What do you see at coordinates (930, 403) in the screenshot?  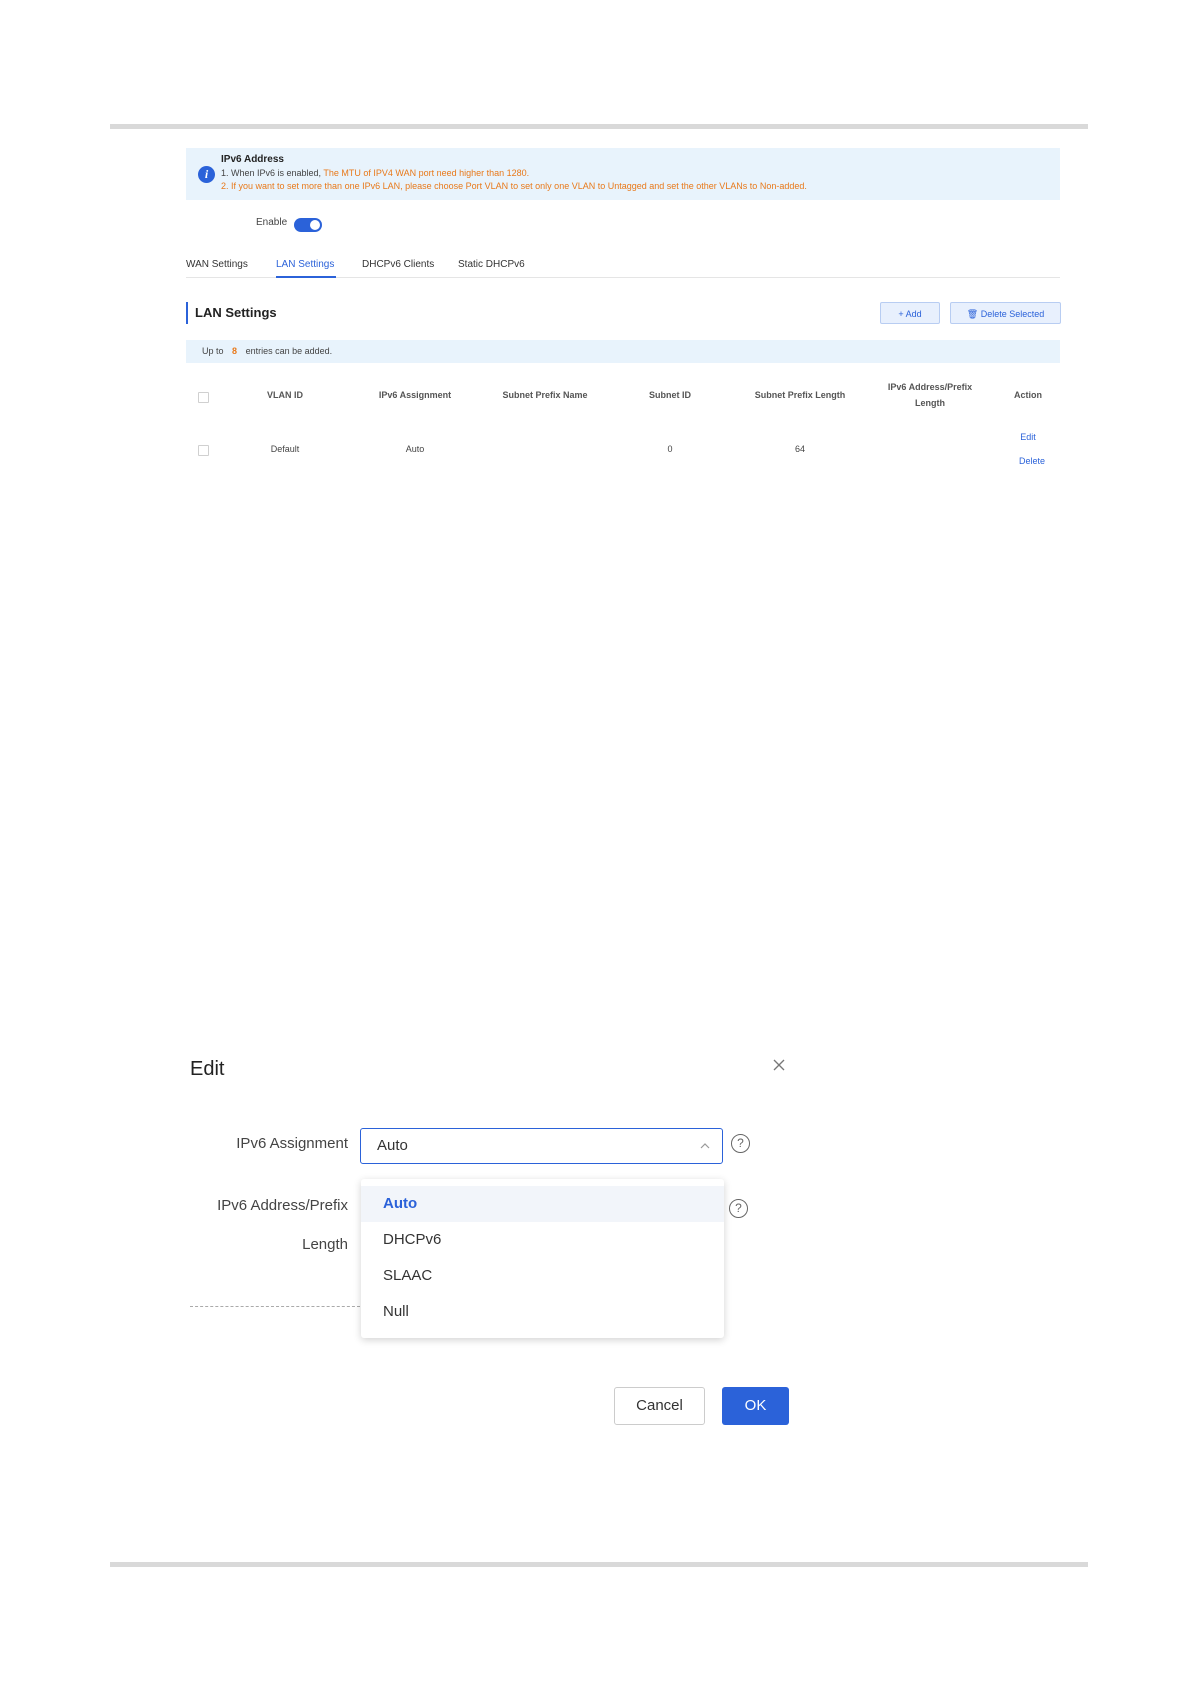 I see `header-length: Length` at bounding box center [930, 403].